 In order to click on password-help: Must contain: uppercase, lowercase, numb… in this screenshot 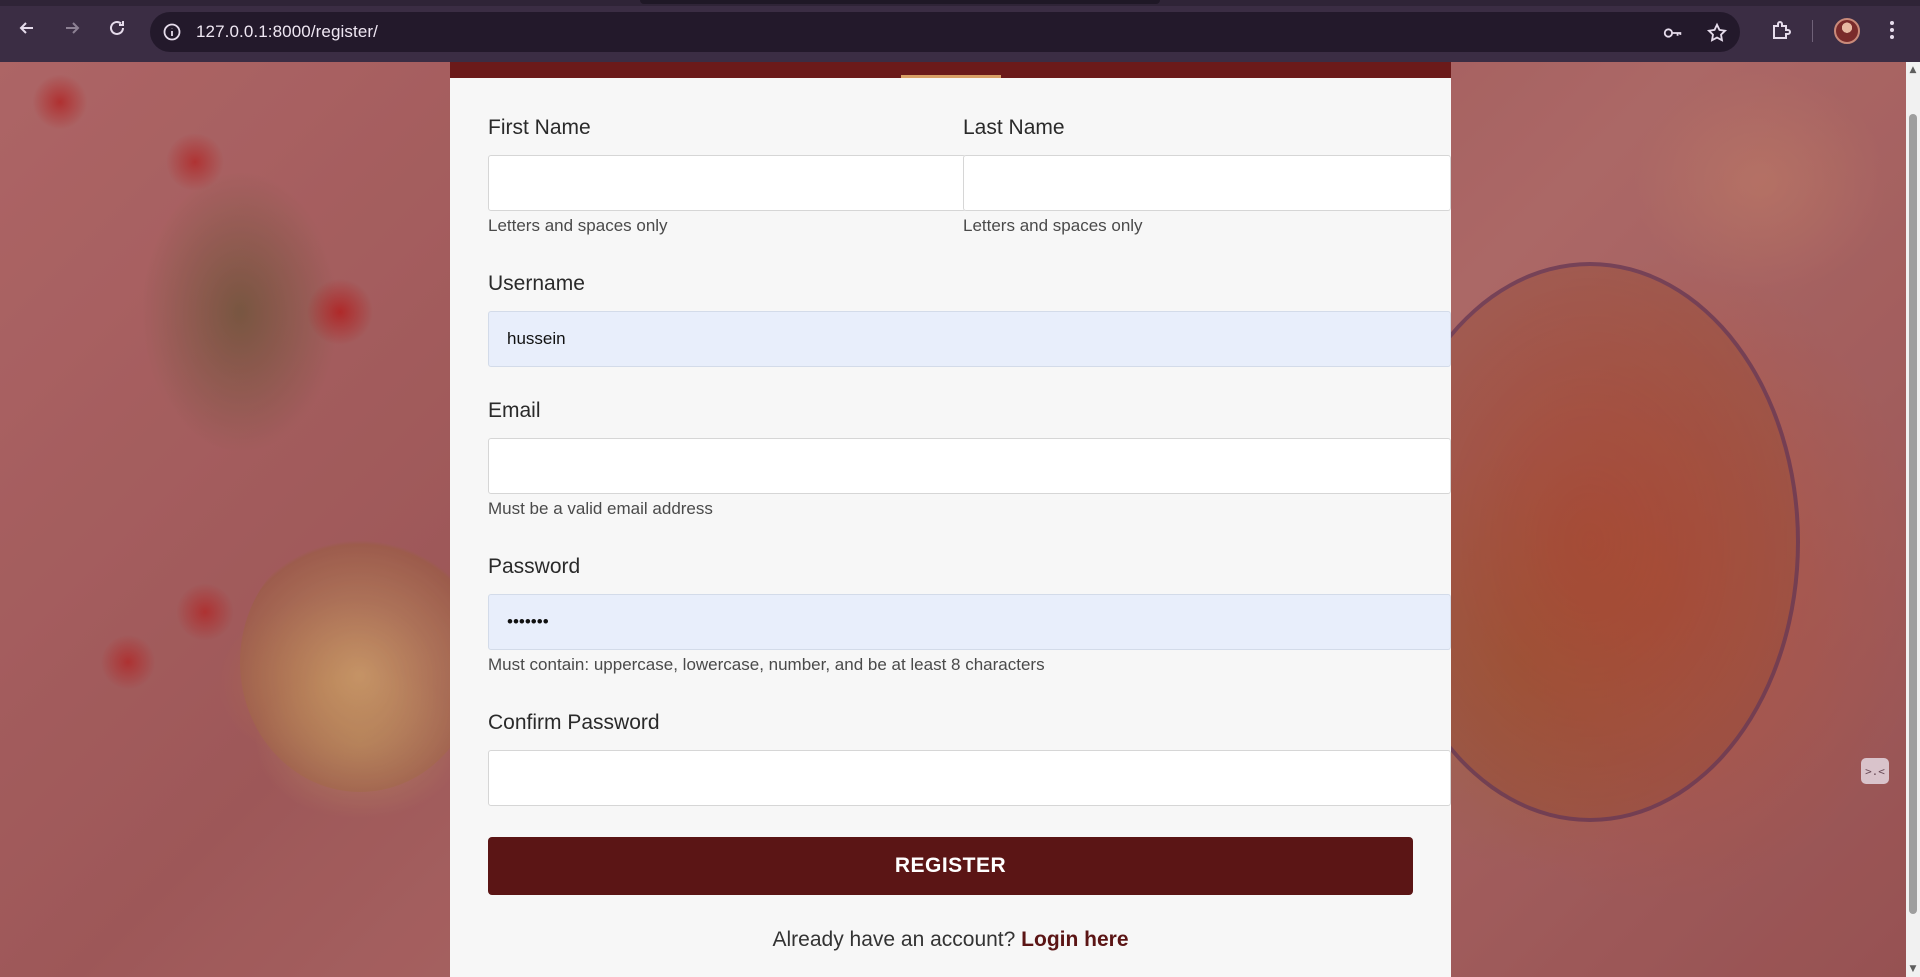, I will do `click(766, 664)`.